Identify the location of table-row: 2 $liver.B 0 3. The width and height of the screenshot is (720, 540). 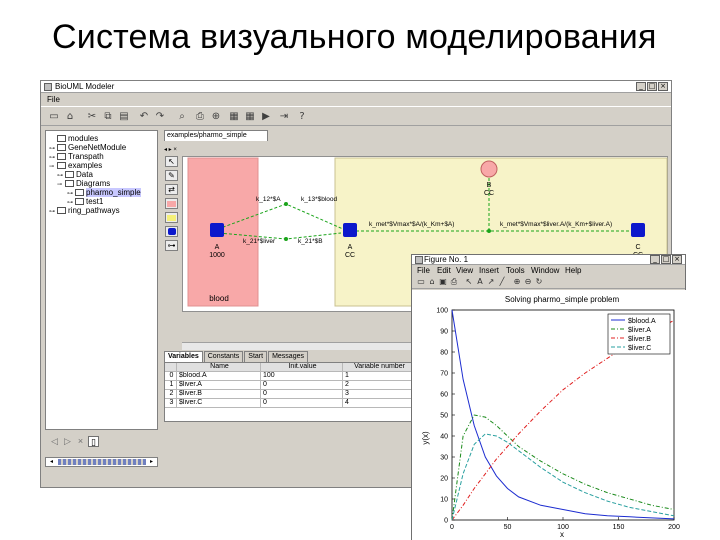
(290, 394).